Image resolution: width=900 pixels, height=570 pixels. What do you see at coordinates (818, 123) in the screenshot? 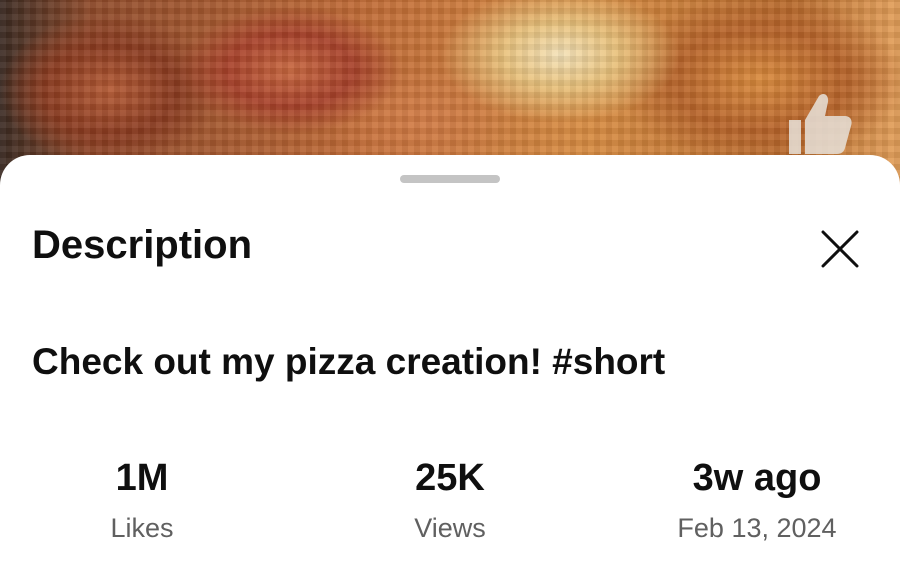
I see `thumbs-up-icon` at bounding box center [818, 123].